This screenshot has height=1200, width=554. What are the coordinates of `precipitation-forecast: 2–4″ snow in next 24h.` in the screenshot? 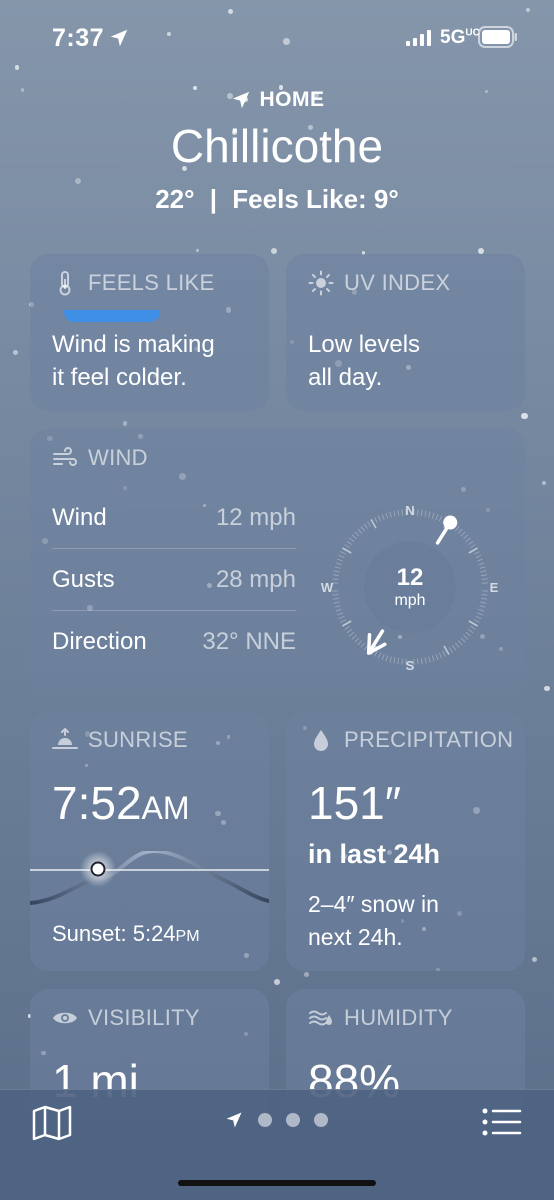 It's located at (373, 921).